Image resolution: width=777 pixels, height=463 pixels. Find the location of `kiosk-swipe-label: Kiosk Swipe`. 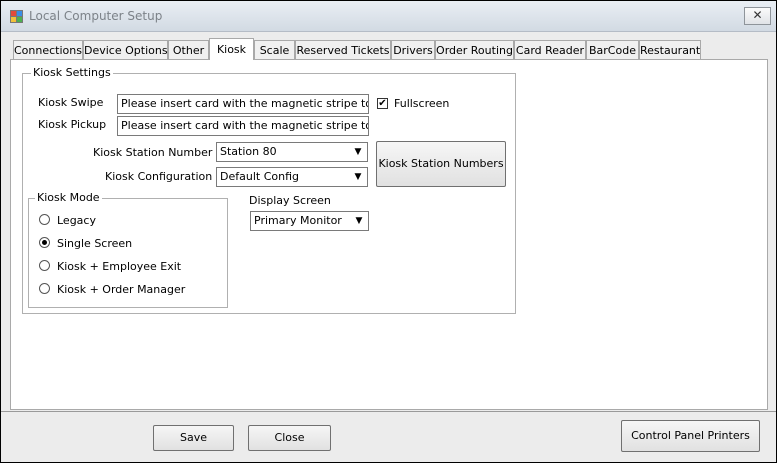

kiosk-swipe-label: Kiosk Swipe is located at coordinates (71, 102).